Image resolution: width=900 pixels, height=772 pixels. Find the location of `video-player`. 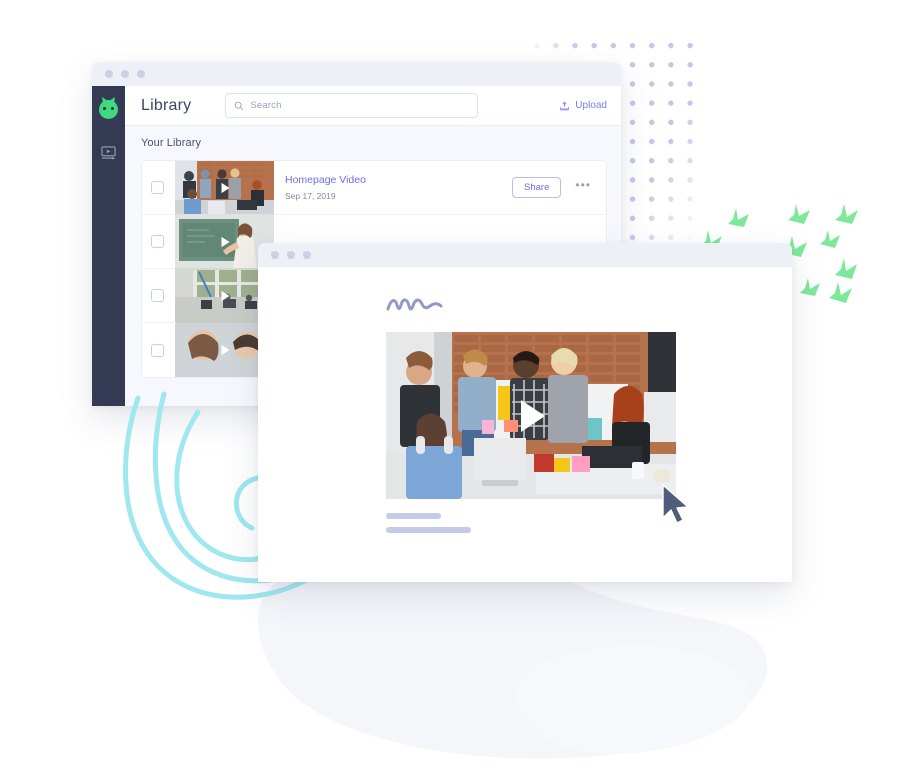

video-player is located at coordinates (531, 415).